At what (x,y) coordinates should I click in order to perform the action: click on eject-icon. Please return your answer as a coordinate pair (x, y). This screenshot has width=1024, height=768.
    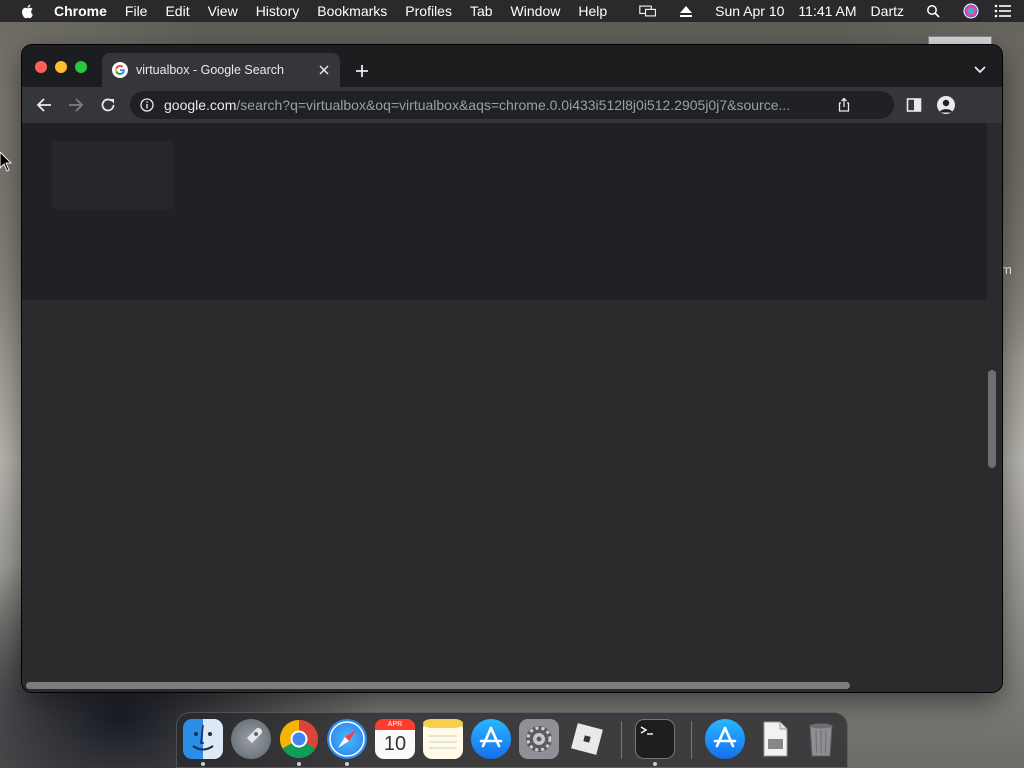
    Looking at the image, I should click on (686, 11).